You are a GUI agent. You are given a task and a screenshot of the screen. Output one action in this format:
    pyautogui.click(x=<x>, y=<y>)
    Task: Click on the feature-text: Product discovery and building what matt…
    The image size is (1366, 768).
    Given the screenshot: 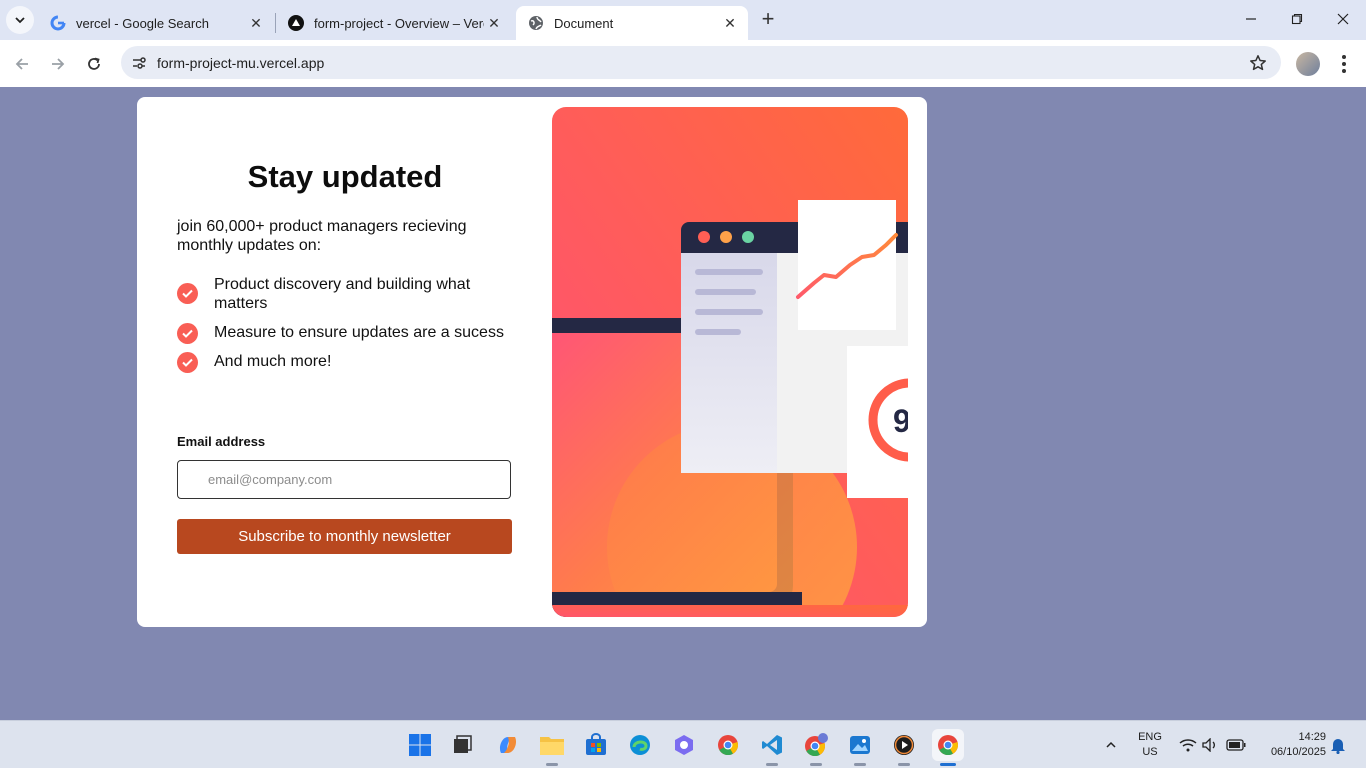 What is the action you would take?
    pyautogui.click(x=342, y=294)
    